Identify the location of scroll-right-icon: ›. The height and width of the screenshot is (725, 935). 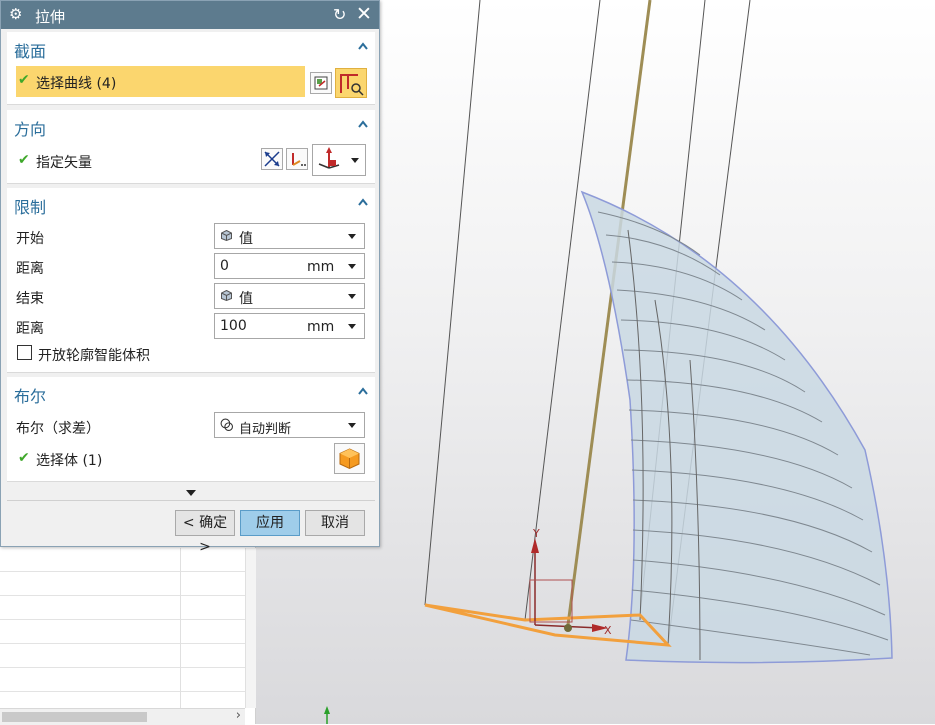
(238, 715).